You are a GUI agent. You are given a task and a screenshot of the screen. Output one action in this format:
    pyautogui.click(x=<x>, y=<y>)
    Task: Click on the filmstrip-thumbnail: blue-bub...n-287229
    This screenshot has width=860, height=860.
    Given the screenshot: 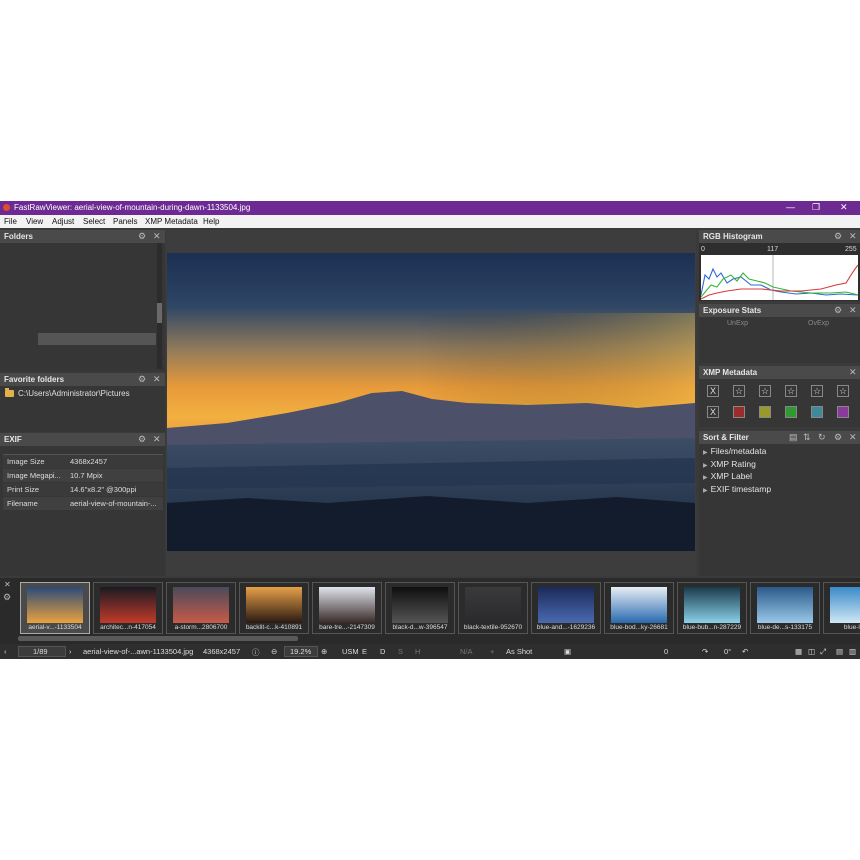 What is the action you would take?
    pyautogui.click(x=712, y=608)
    